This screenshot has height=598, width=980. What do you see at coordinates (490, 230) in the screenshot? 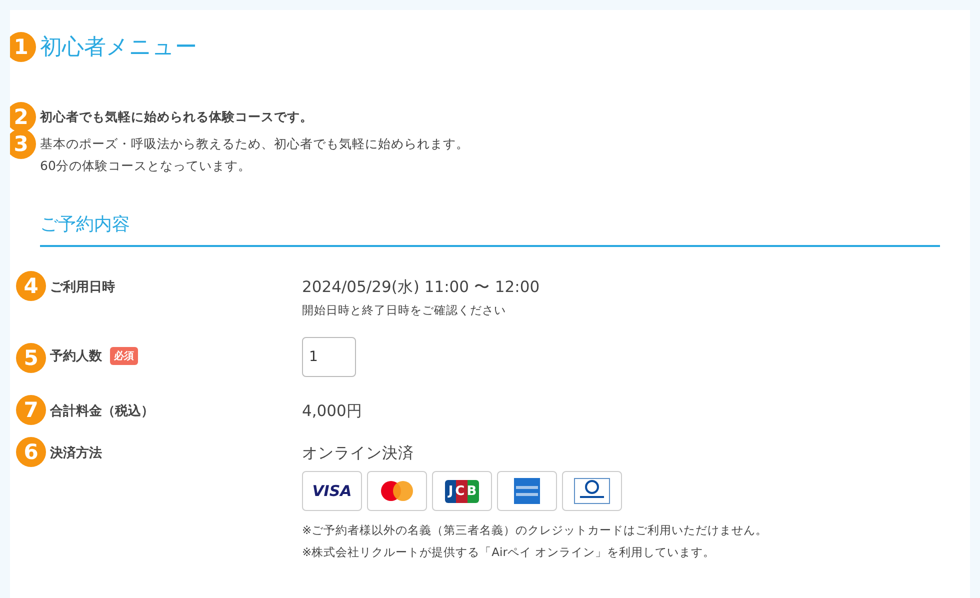
I see `section-title: ご予約内容` at bounding box center [490, 230].